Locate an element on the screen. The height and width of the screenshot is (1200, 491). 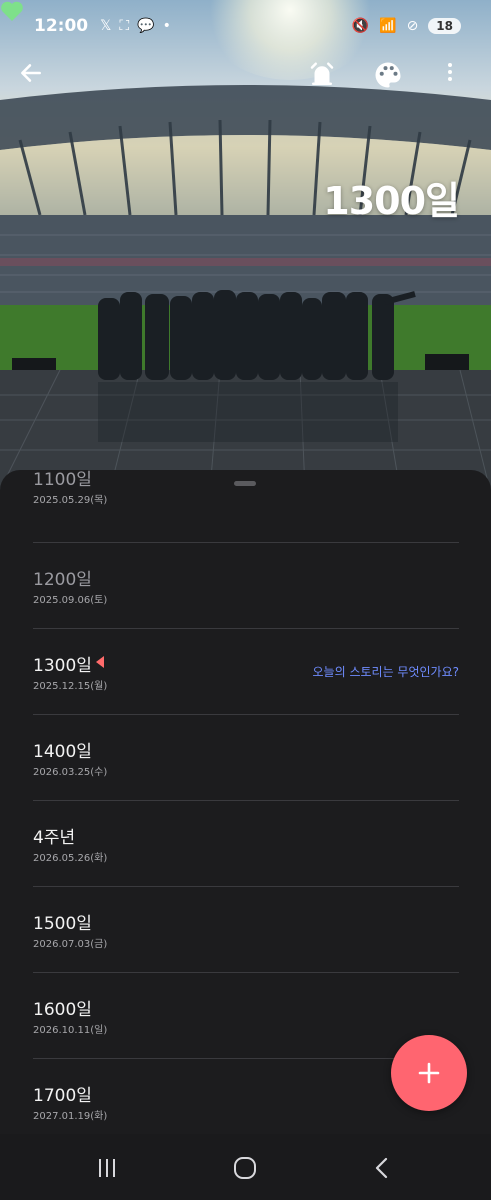
milestone-date: 2027.01.19(화) is located at coordinates (70, 1116).